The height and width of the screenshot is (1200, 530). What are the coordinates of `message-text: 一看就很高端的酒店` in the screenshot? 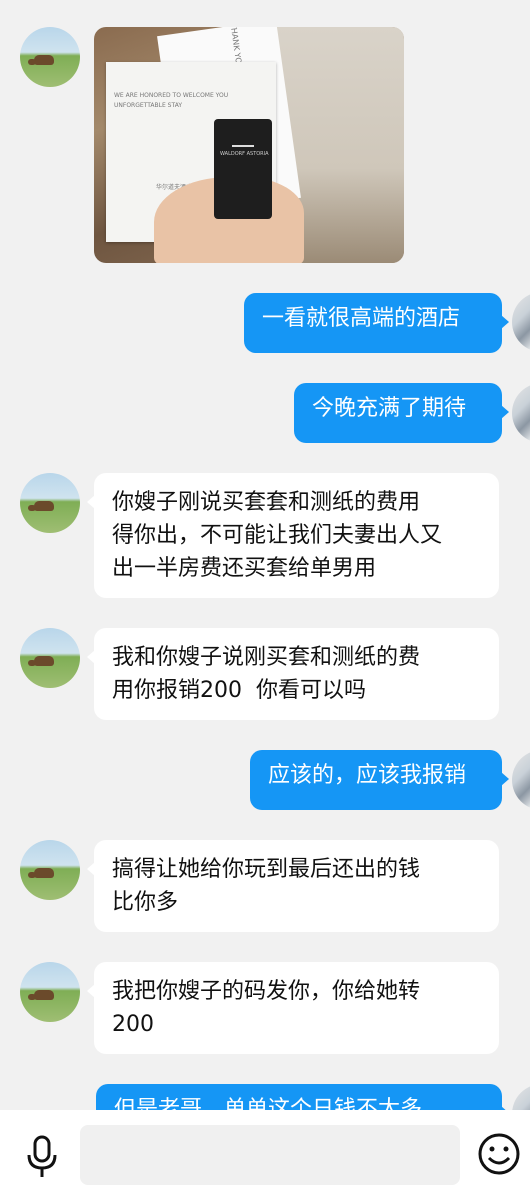 It's located at (361, 318).